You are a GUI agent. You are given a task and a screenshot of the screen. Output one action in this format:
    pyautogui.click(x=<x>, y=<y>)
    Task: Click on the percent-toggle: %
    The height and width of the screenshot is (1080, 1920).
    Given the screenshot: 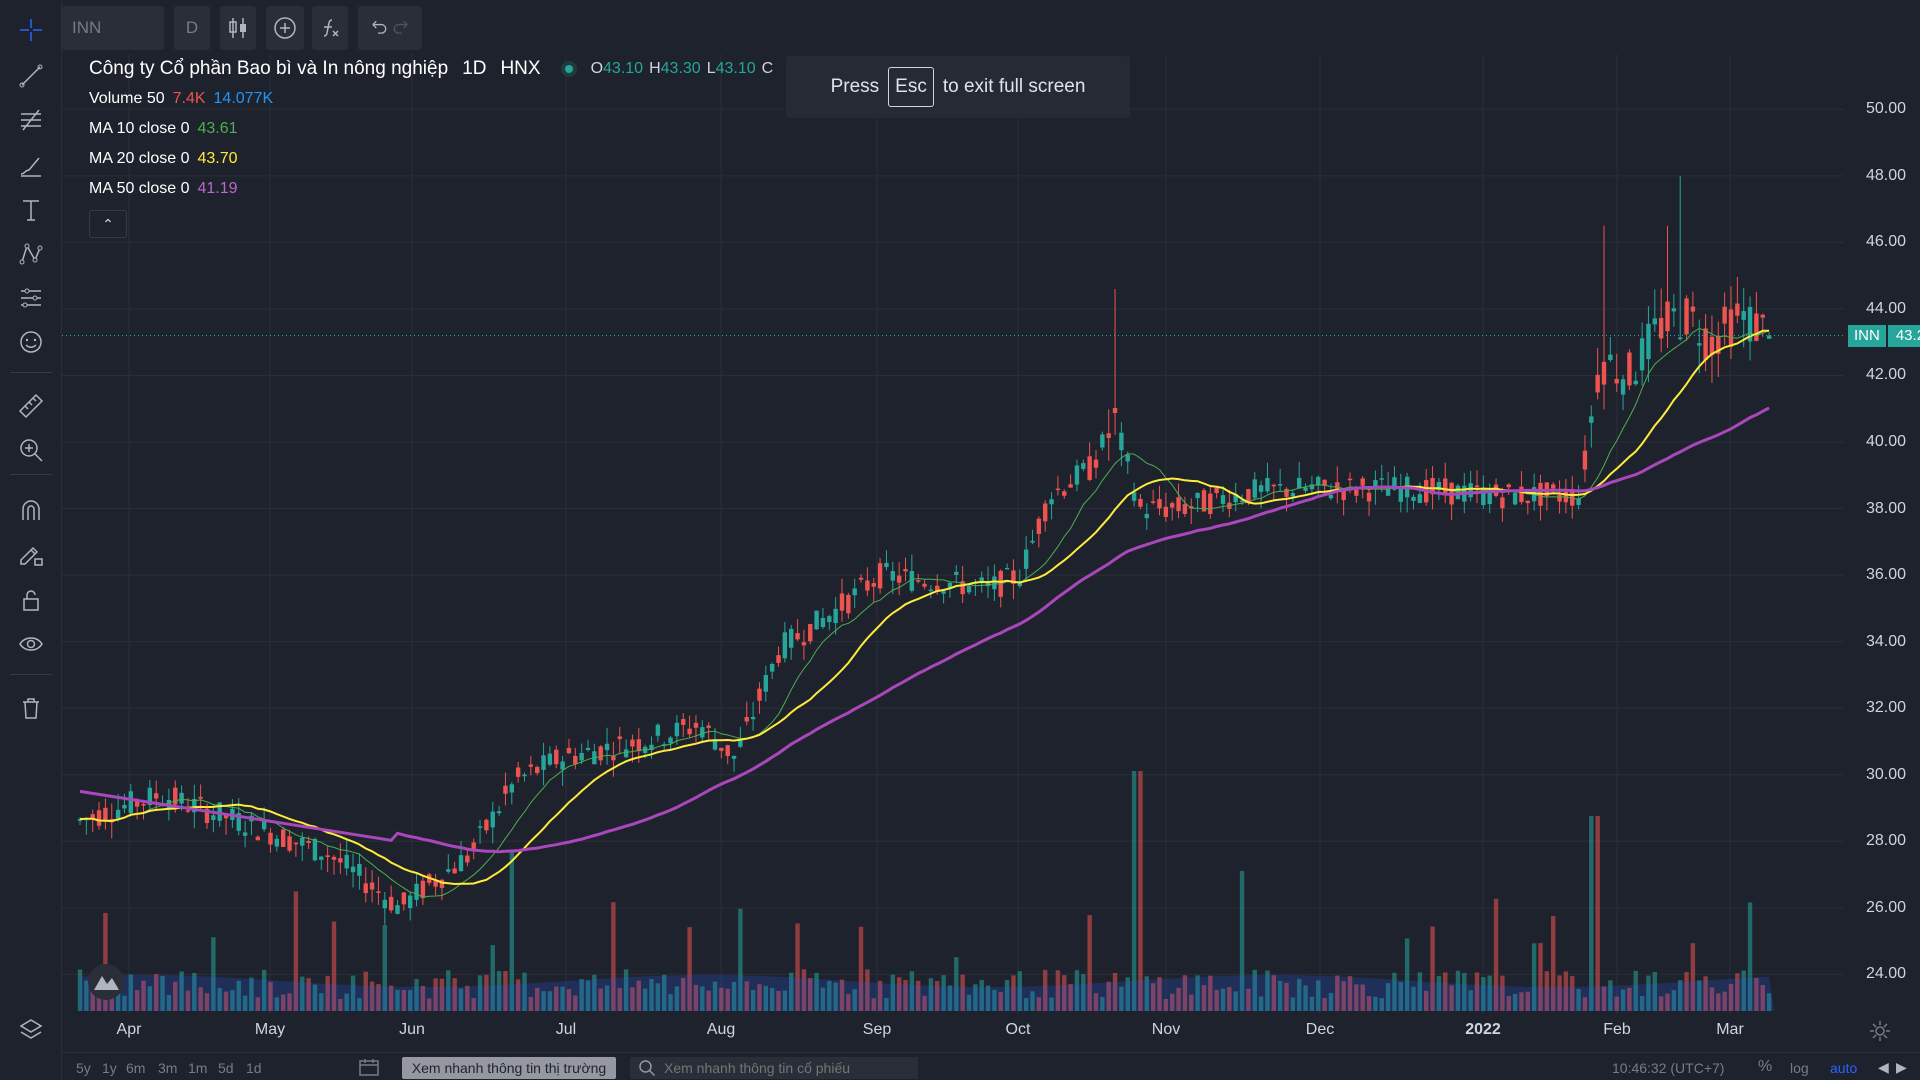 What is the action you would take?
    pyautogui.click(x=1765, y=1067)
    